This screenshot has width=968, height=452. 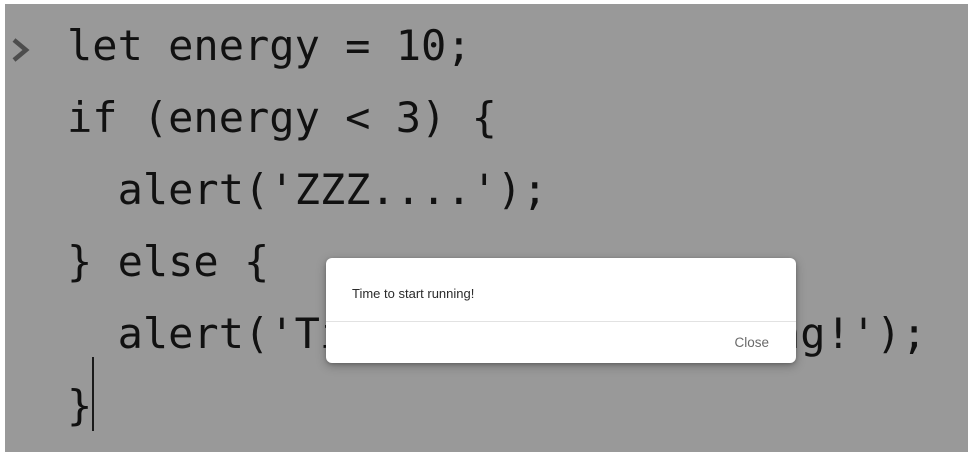 I want to click on code-line: if (energy < 3) {, so click(x=282, y=117).